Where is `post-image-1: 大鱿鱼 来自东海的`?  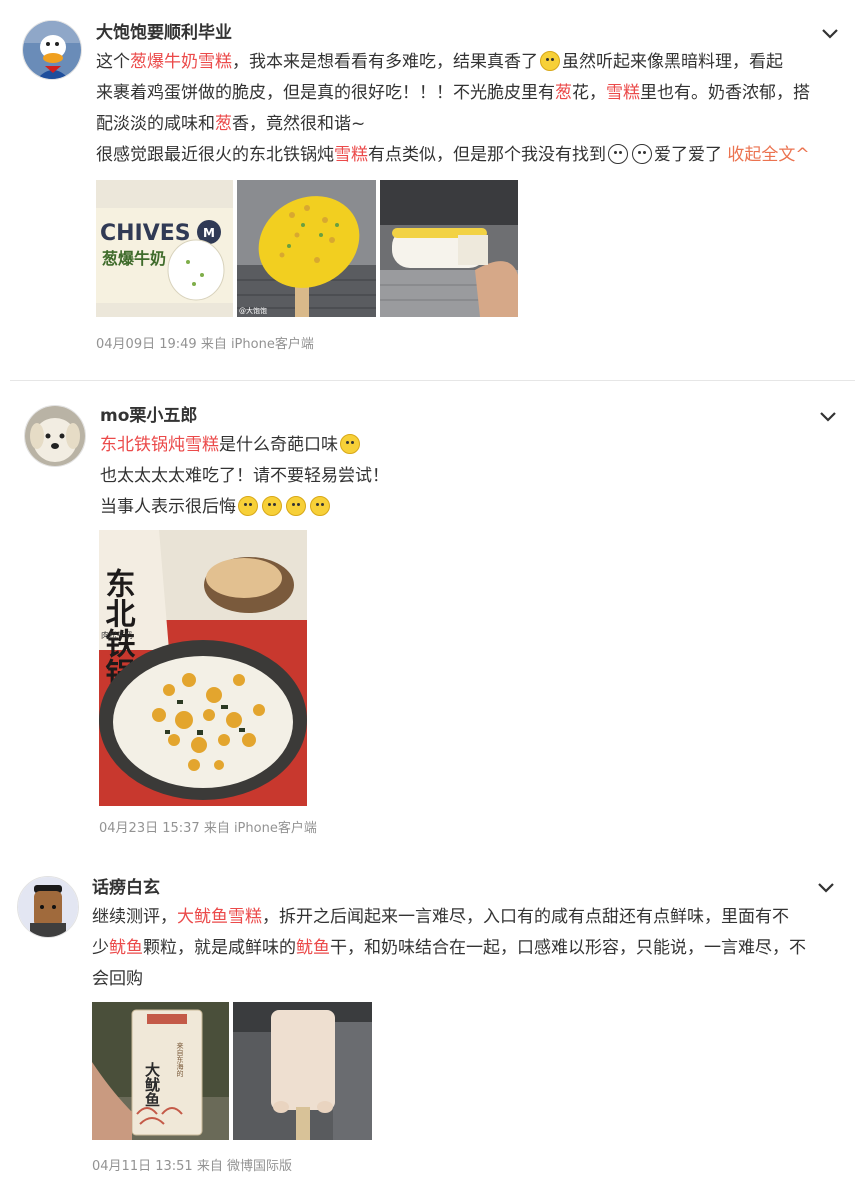 post-image-1: 大鱿鱼 来自东海的 is located at coordinates (160, 1071).